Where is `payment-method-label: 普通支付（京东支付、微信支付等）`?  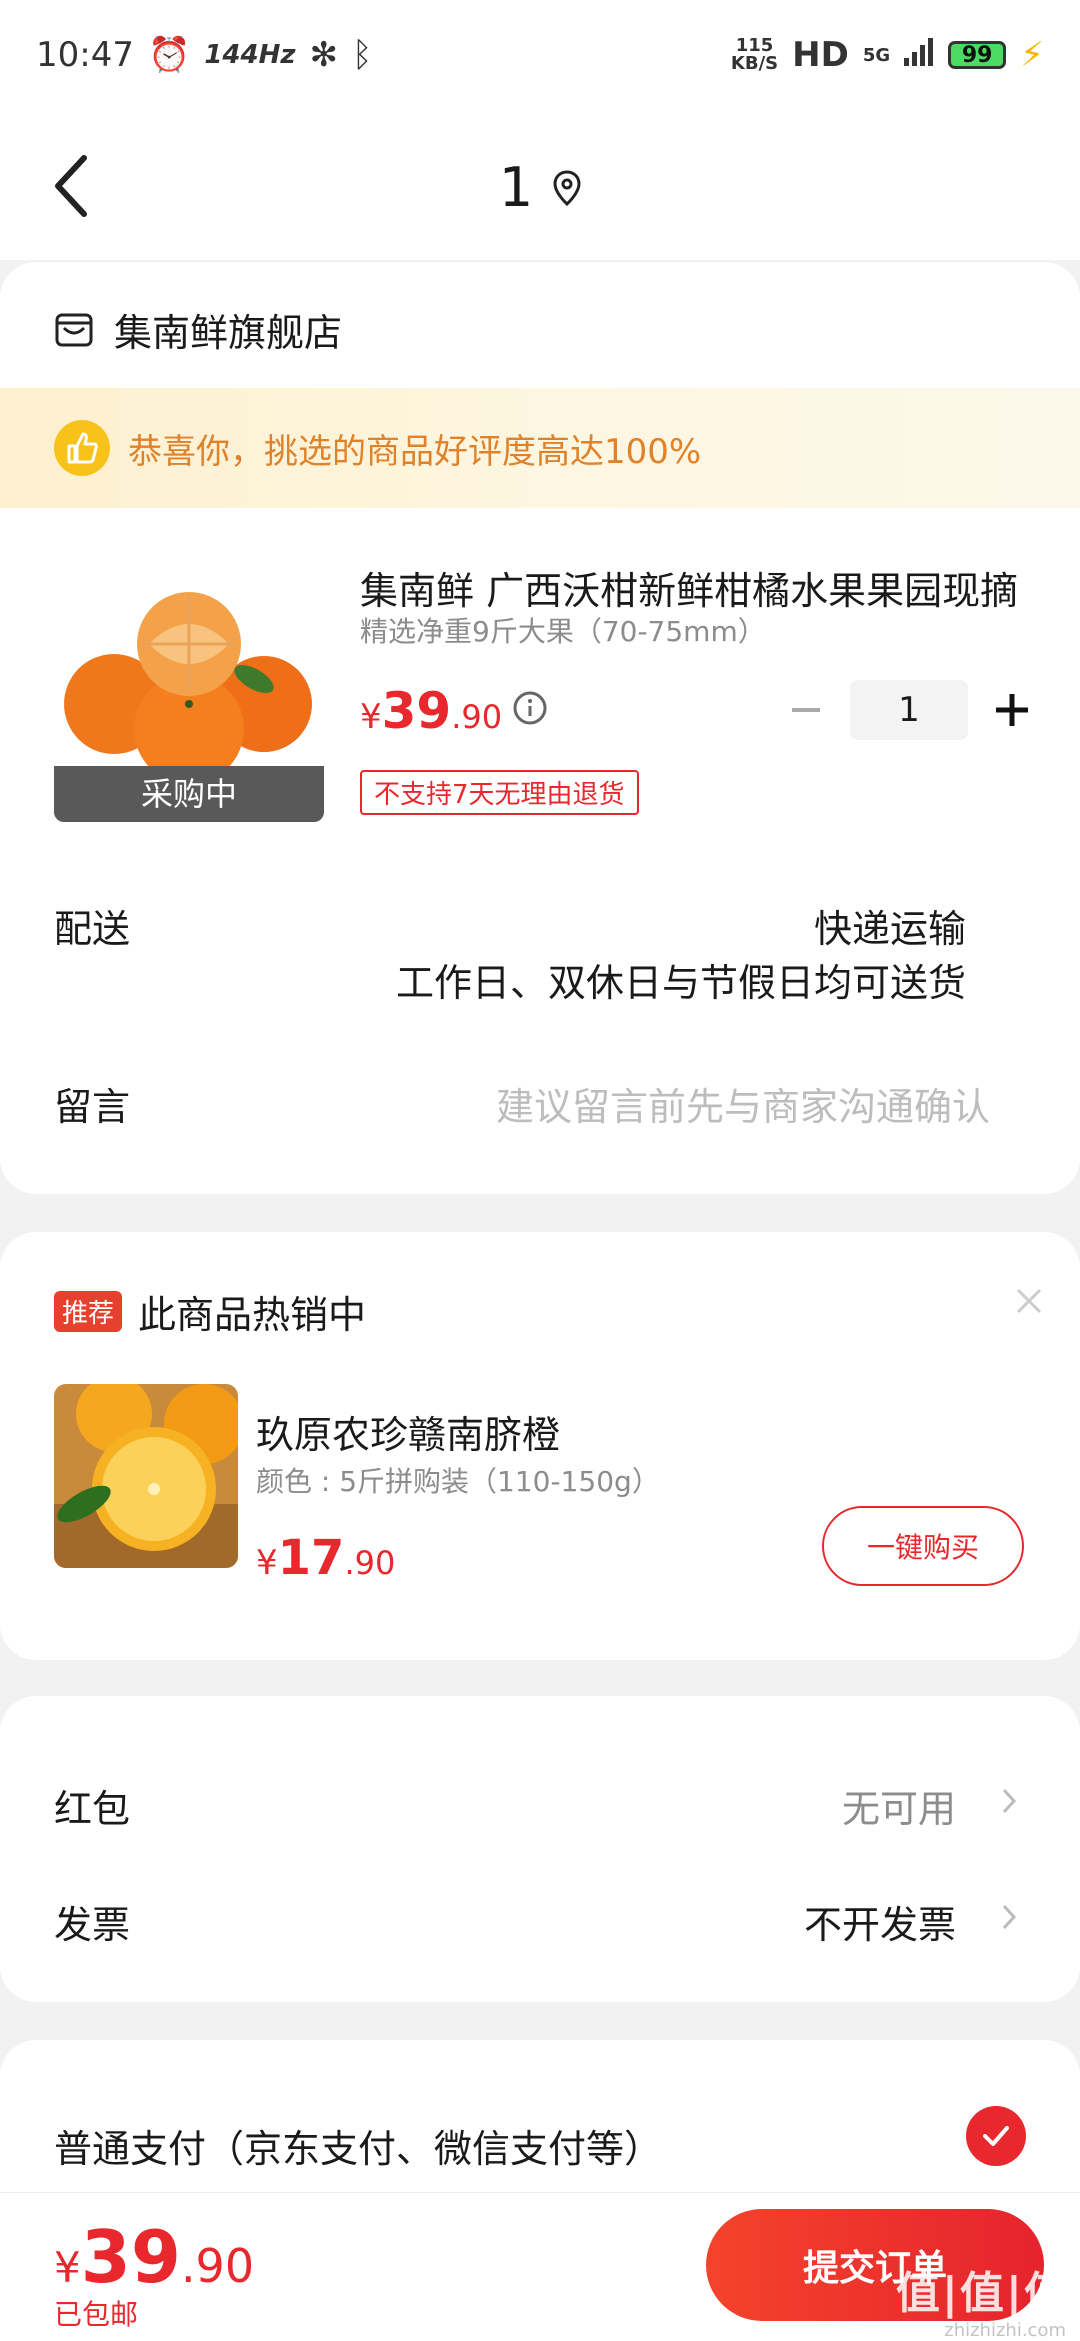
payment-method-label: 普通支付（京东支付、微信支付等） is located at coordinates (358, 2149).